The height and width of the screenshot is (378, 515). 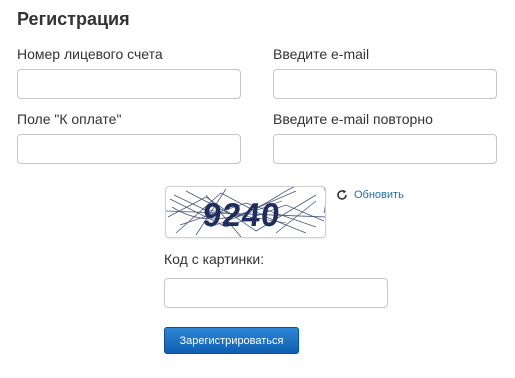 What do you see at coordinates (385, 84) in the screenshot?
I see `email-input` at bounding box center [385, 84].